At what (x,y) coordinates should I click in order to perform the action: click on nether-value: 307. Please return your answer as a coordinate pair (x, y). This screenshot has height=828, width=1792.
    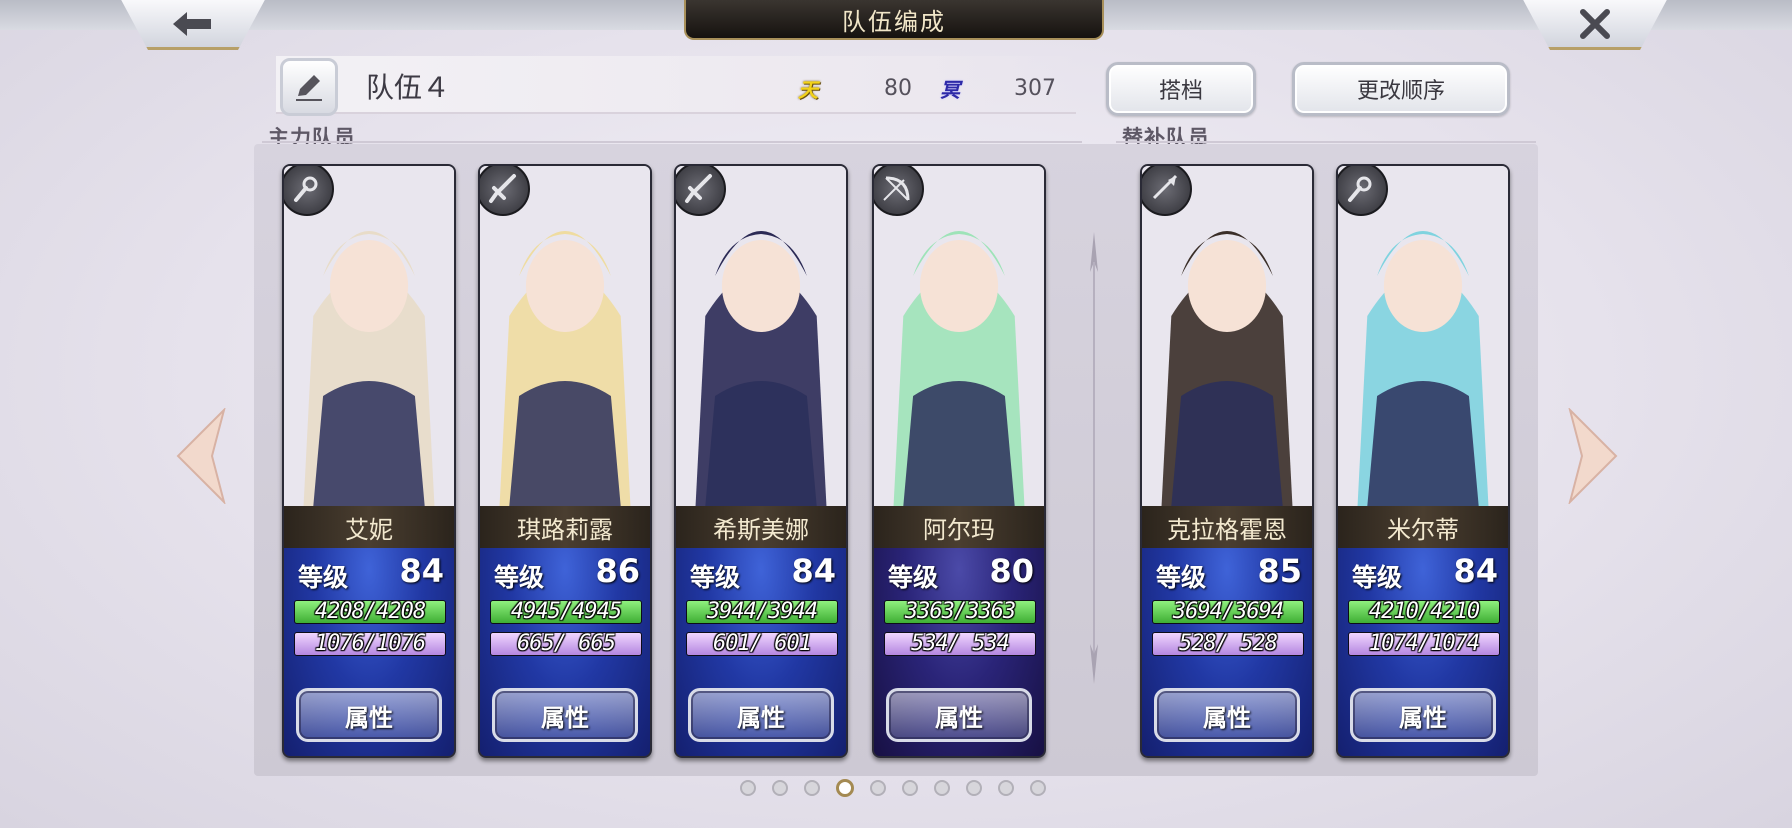
    Looking at the image, I should click on (1035, 88).